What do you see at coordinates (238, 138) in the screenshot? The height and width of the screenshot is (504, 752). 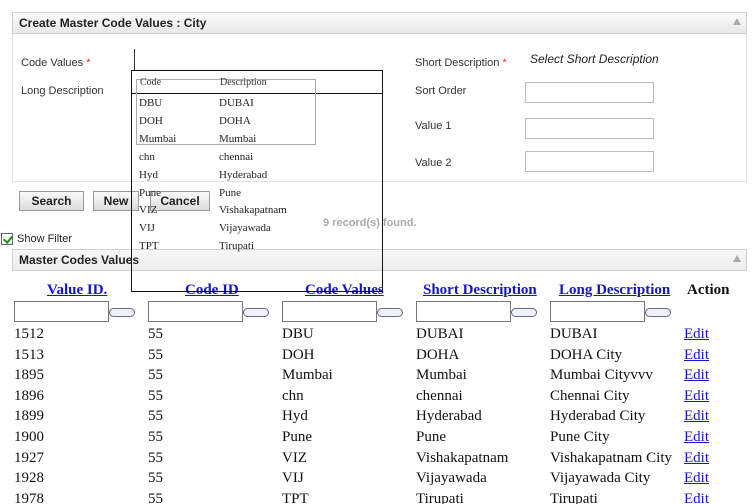 I see `lookup-option-description: Mumbai` at bounding box center [238, 138].